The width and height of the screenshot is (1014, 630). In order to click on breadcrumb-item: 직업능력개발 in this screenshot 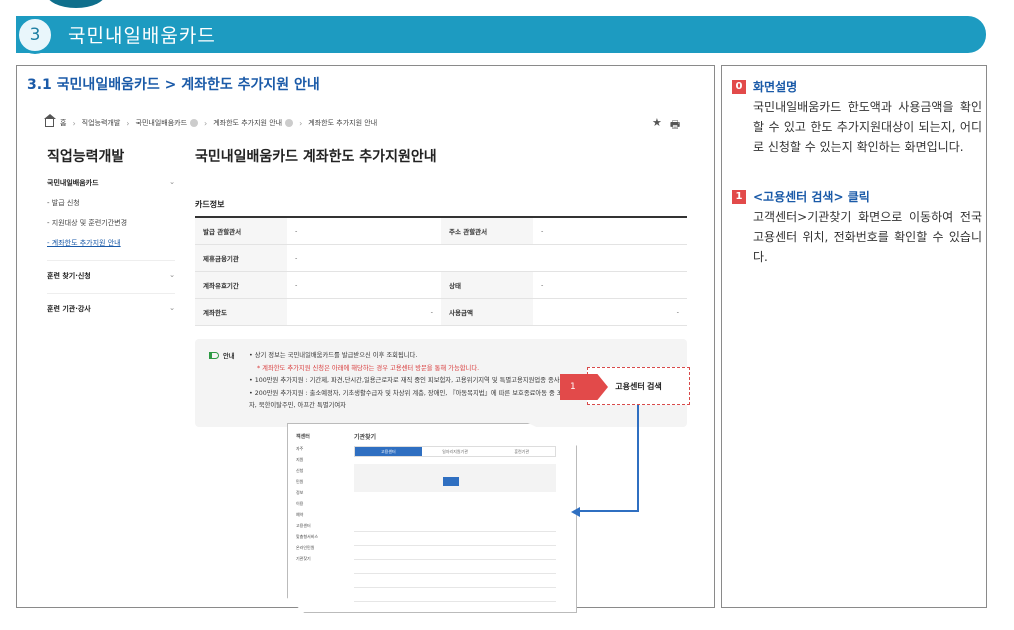, I will do `click(101, 123)`.